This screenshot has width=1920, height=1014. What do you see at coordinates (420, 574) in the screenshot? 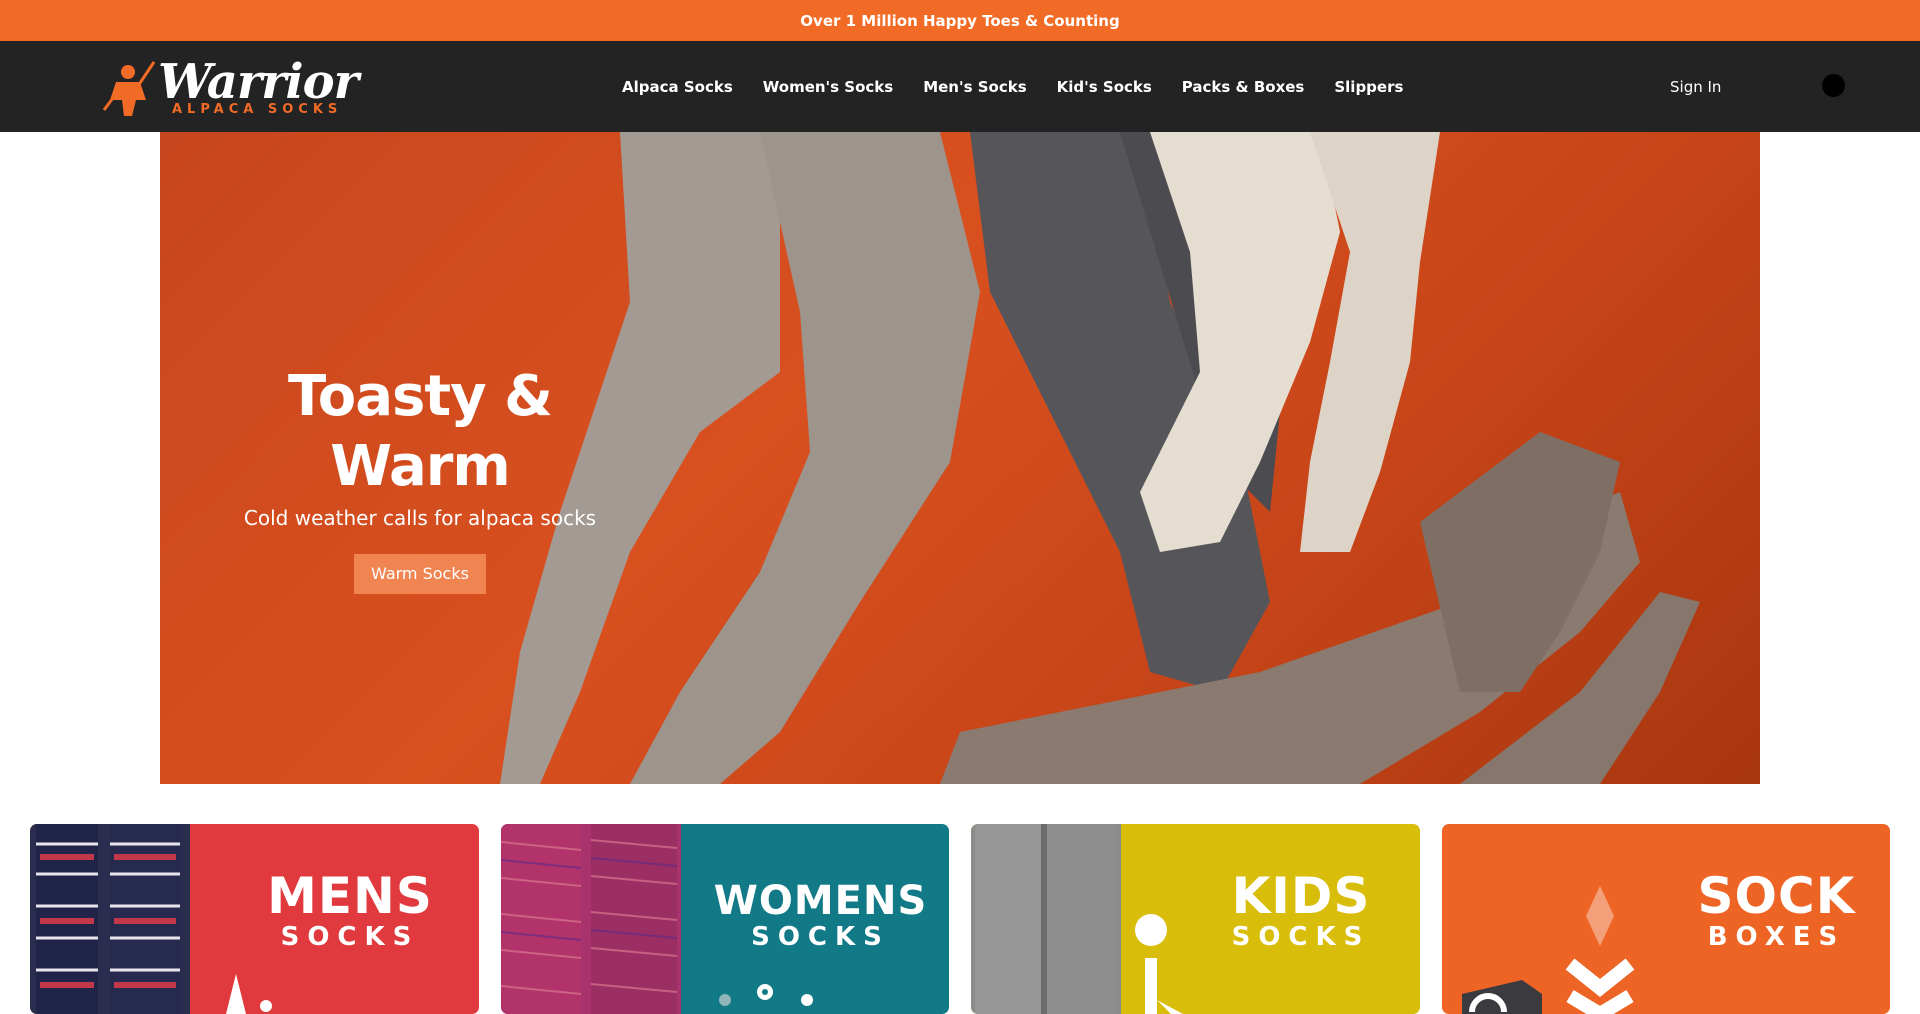
I see `warm-socks-button: Warm Socks` at bounding box center [420, 574].